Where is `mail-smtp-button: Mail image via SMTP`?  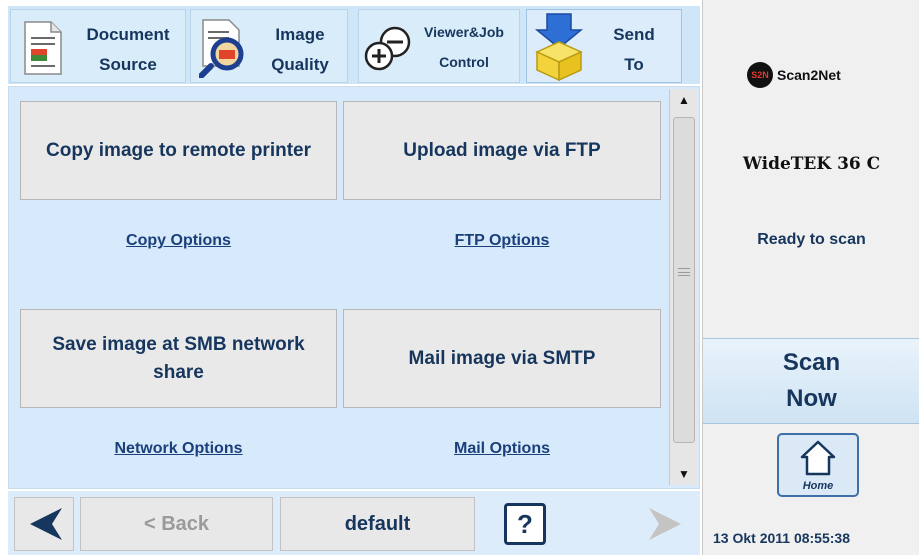
mail-smtp-button: Mail image via SMTP is located at coordinates (502, 358).